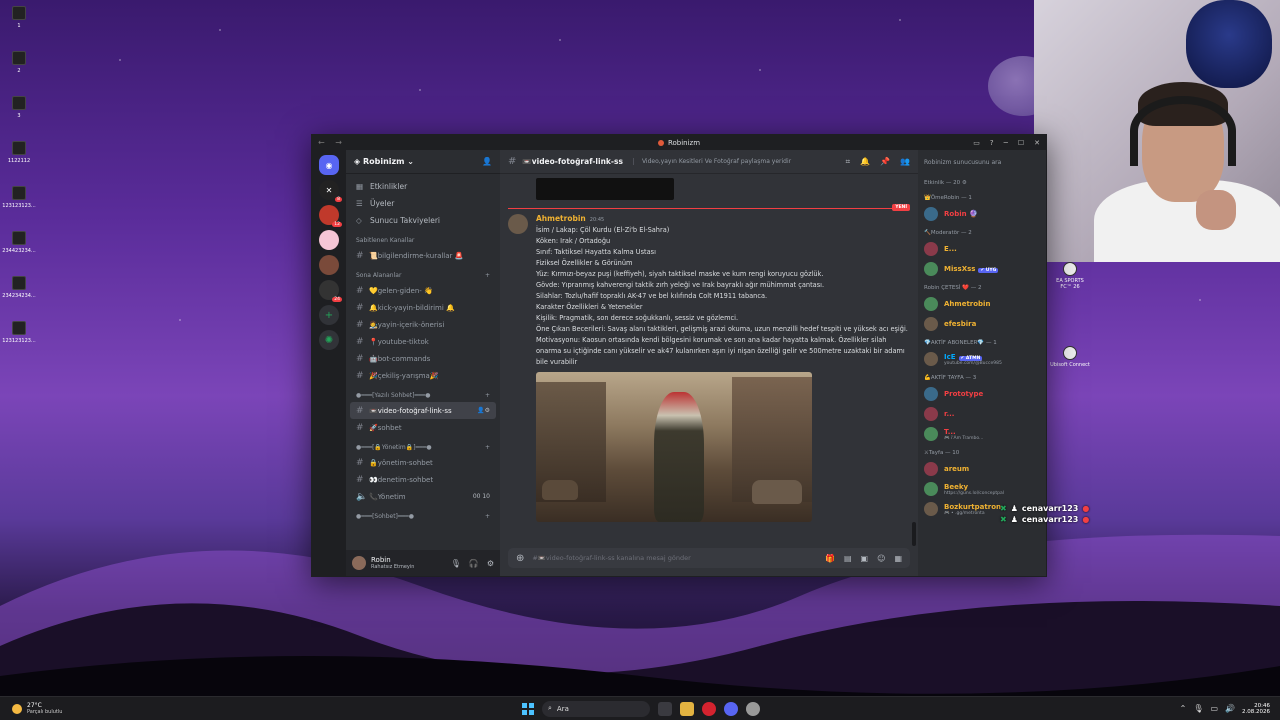  I want to click on desktop-icon-ubisoft: Ubisoft Connect, so click(1070, 357).